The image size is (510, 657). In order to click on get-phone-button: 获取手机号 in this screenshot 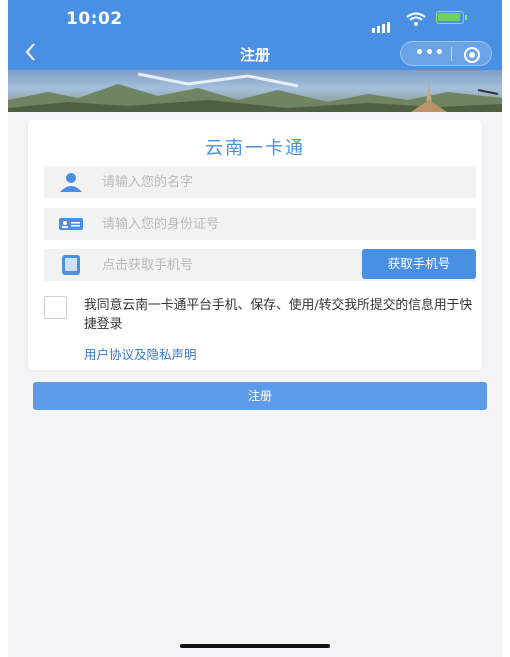, I will do `click(419, 264)`.